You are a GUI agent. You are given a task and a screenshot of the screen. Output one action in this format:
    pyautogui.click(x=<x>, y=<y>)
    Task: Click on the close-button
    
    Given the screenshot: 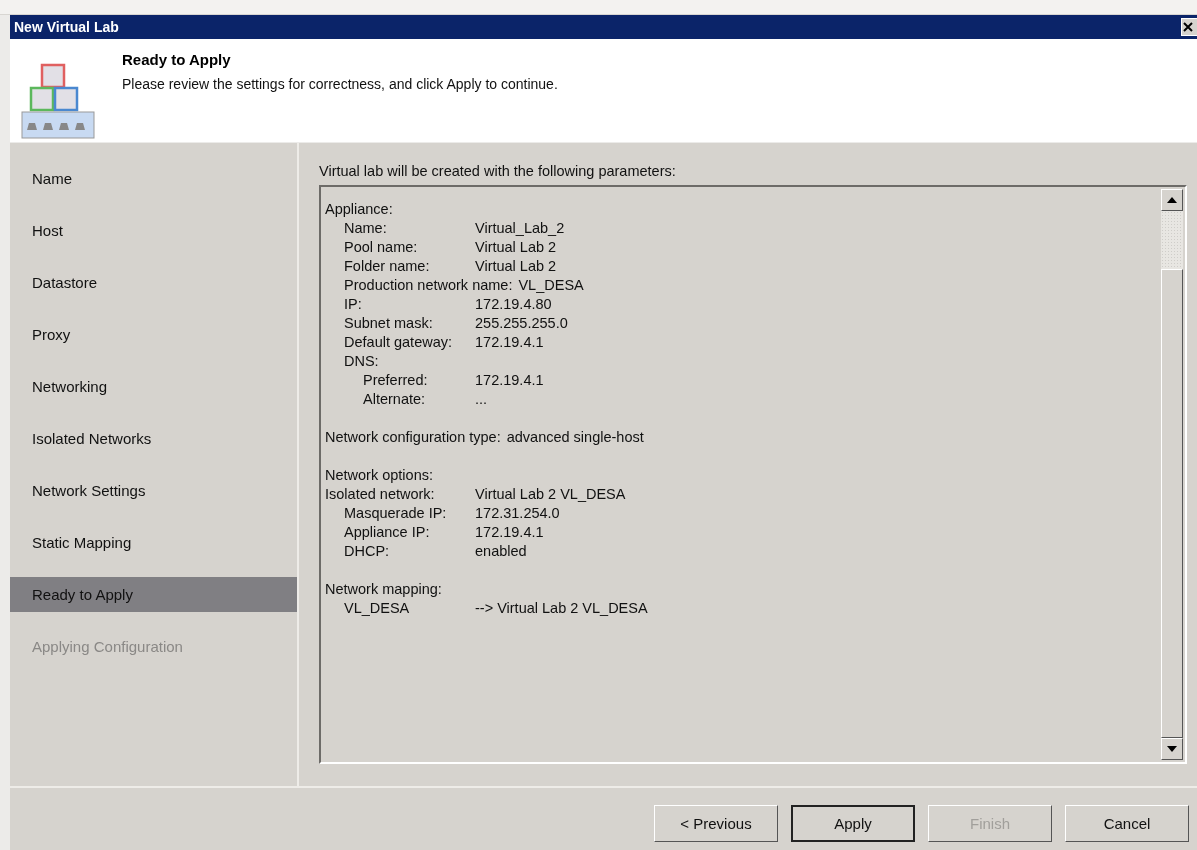 What is the action you would take?
    pyautogui.click(x=1189, y=27)
    